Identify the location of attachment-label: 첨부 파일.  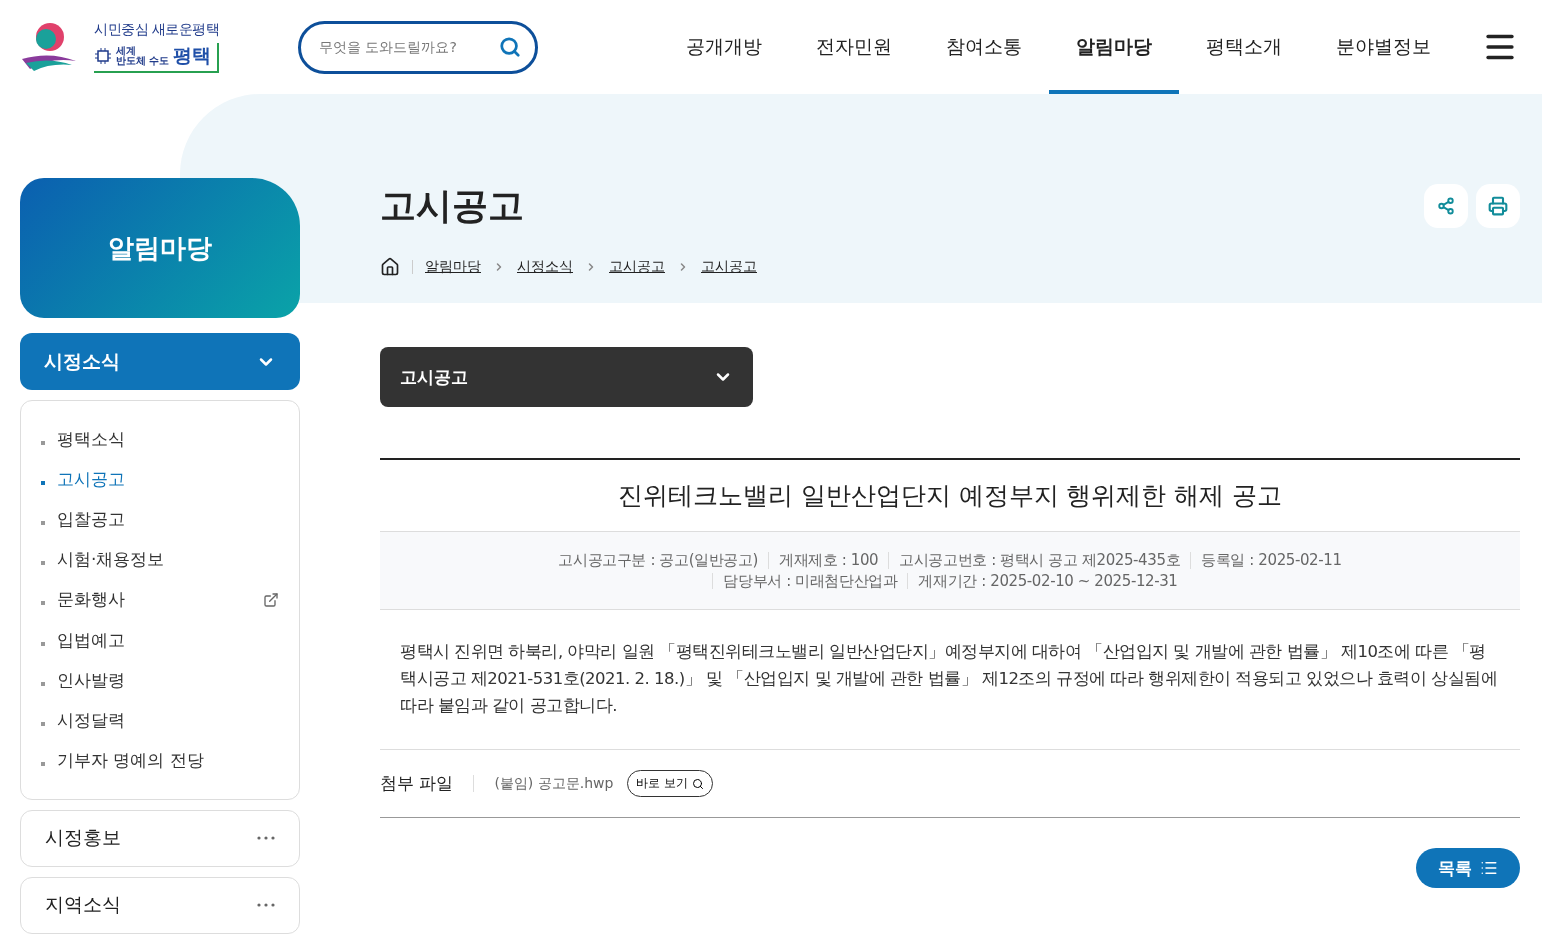
(427, 783).